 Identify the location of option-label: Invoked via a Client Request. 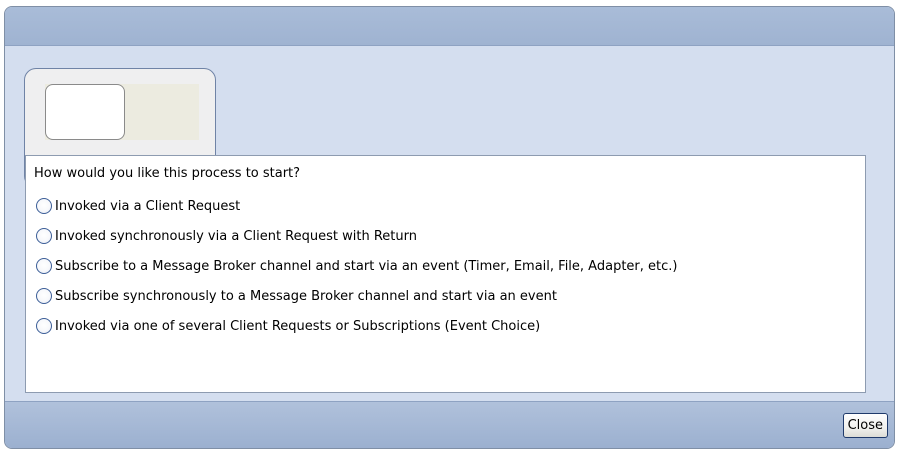
(148, 206).